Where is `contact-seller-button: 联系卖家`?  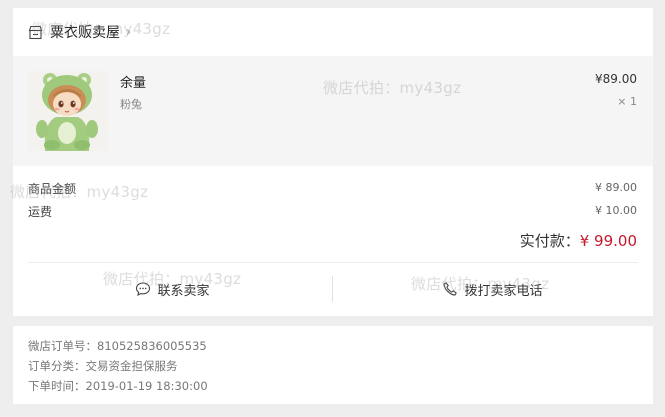 contact-seller-button: 联系卖家 is located at coordinates (172, 289).